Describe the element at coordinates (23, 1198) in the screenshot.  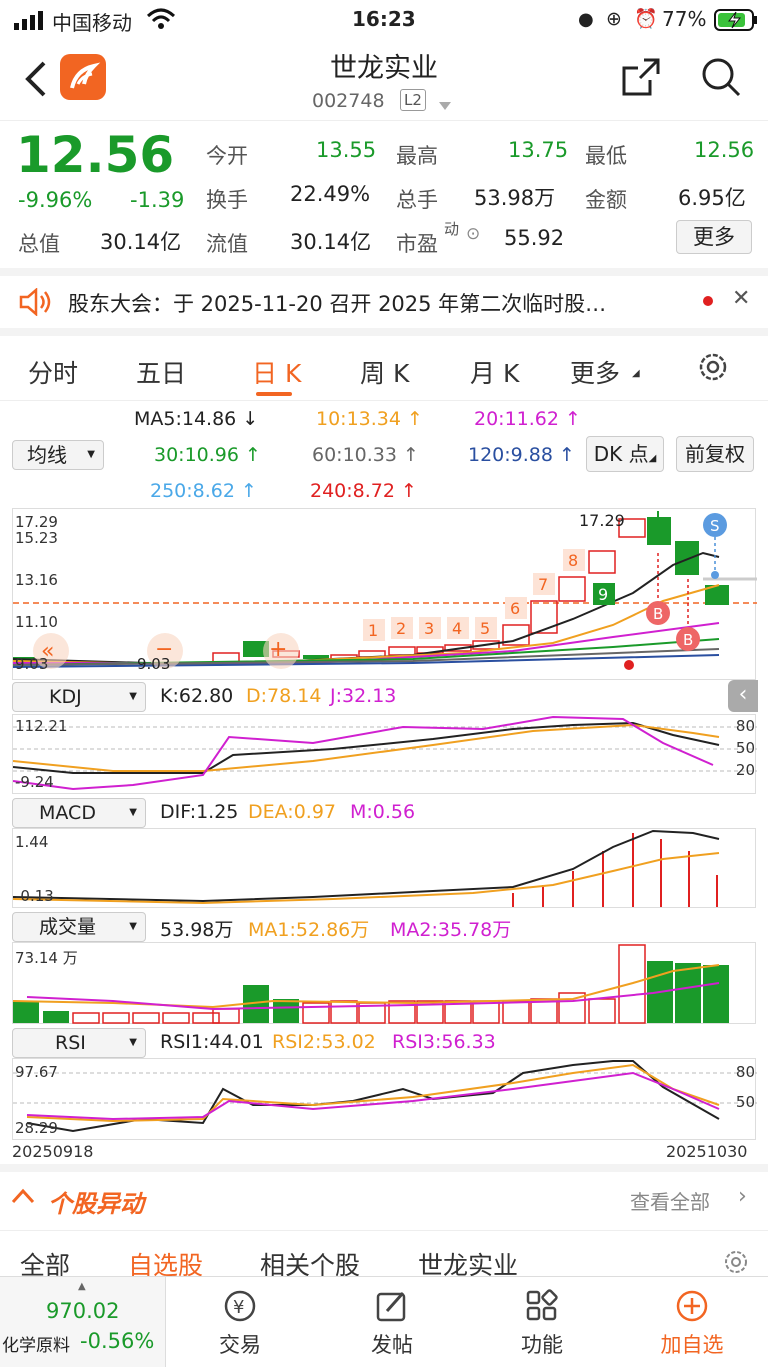
I see `chevron-up-icon` at that location.